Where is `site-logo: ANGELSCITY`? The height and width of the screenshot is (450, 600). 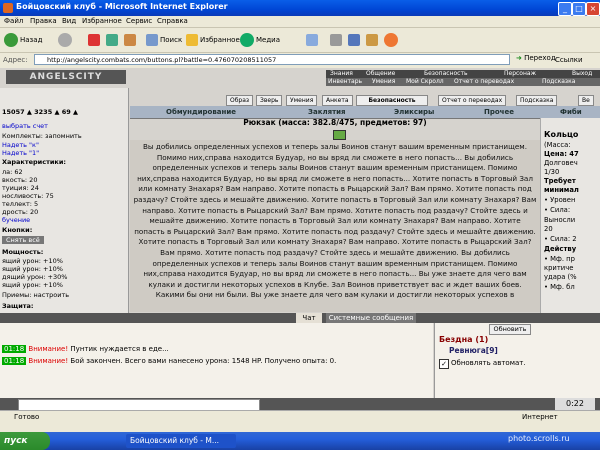
site-logo: ANGELSCITY is located at coordinates (66, 77).